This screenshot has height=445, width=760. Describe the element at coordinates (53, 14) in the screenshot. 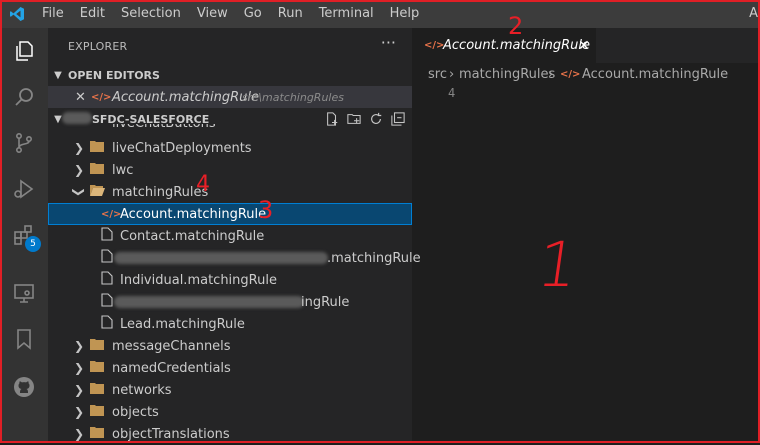

I see `menu-file: File` at that location.